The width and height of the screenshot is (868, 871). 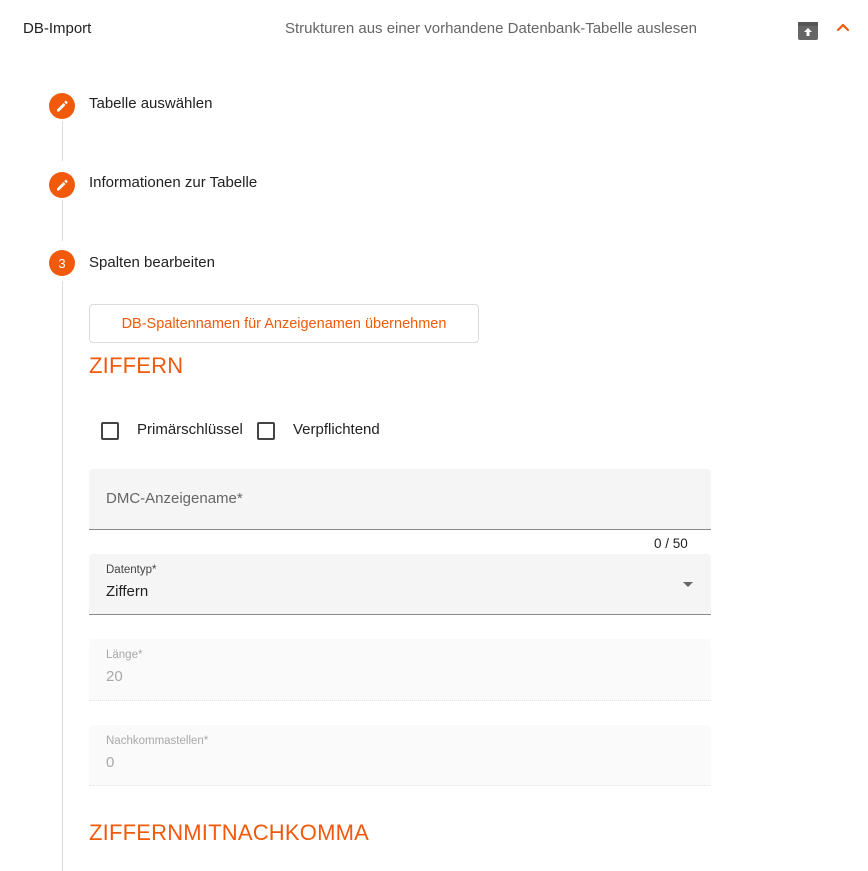 I want to click on step-3-label: Spalten bearbeiten, so click(x=152, y=262).